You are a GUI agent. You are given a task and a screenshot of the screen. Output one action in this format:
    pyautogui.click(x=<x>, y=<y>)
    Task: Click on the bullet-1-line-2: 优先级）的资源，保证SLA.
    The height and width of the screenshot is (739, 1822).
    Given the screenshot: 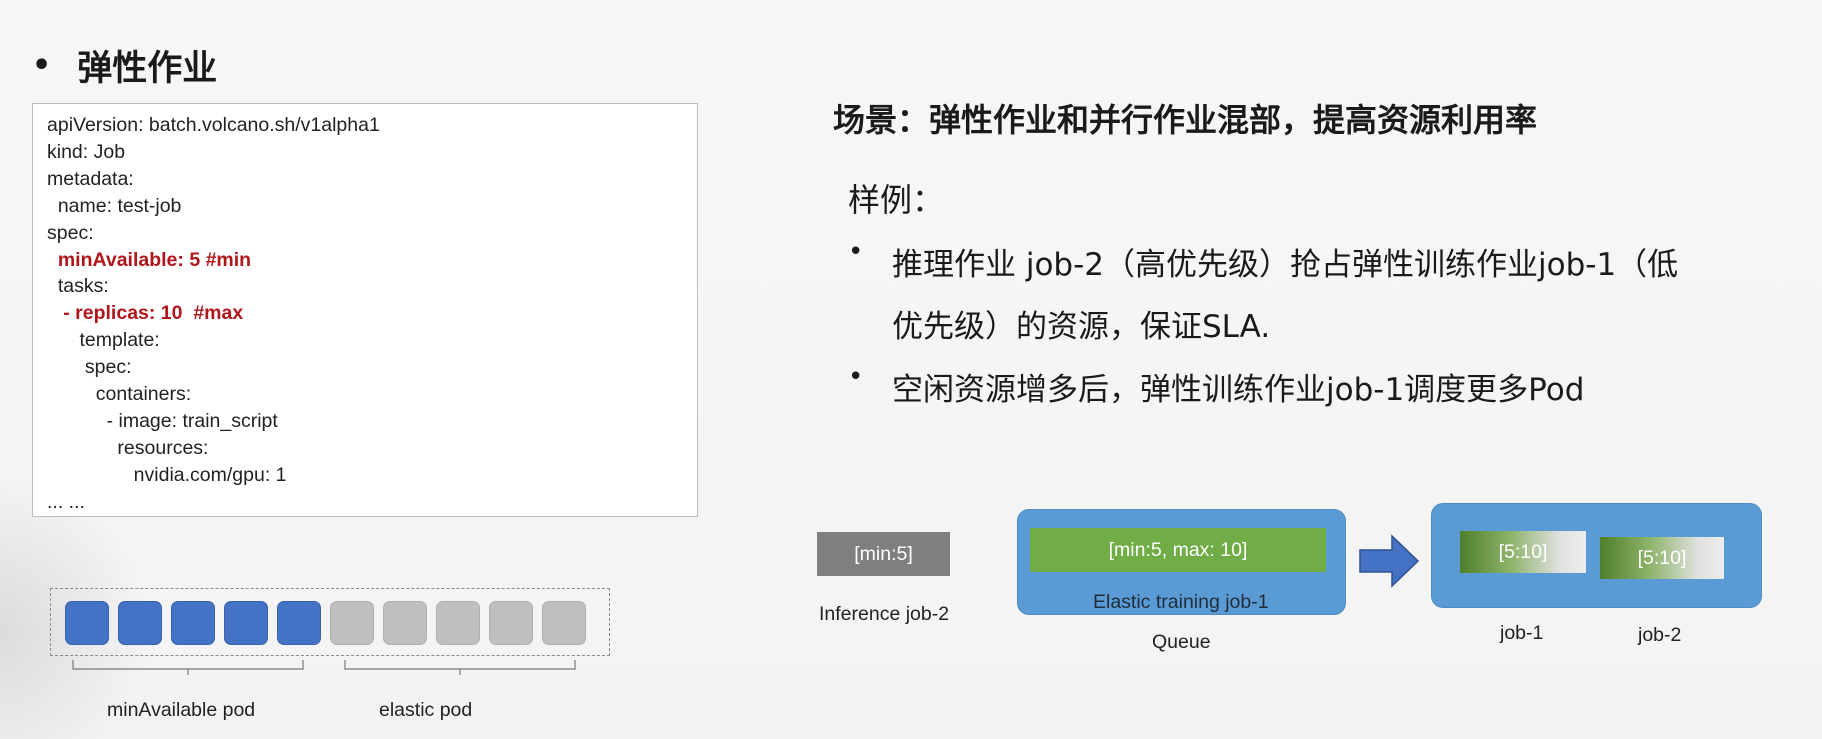 What is the action you would take?
    pyautogui.click(x=1081, y=327)
    